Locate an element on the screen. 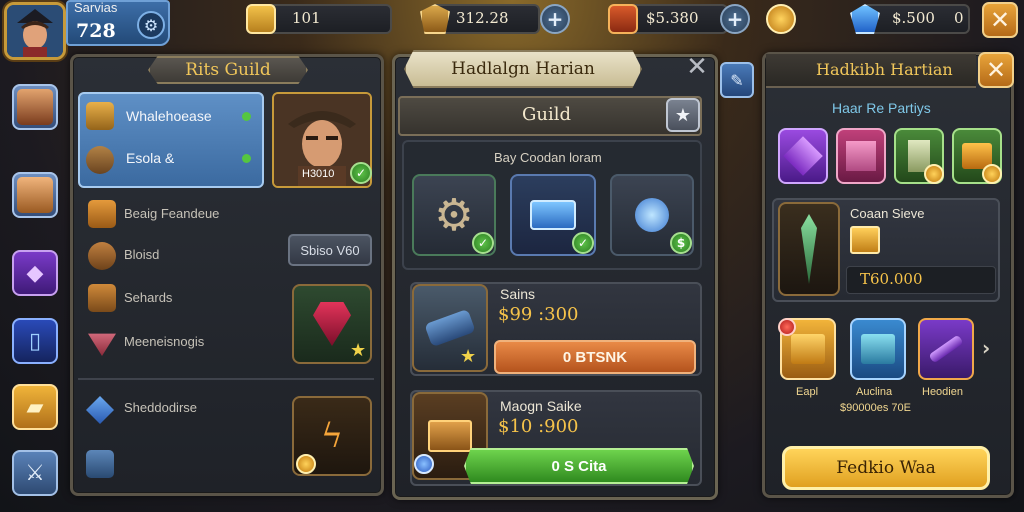 The image size is (1024, 512). dagger-icon is located at coordinates (809, 249).